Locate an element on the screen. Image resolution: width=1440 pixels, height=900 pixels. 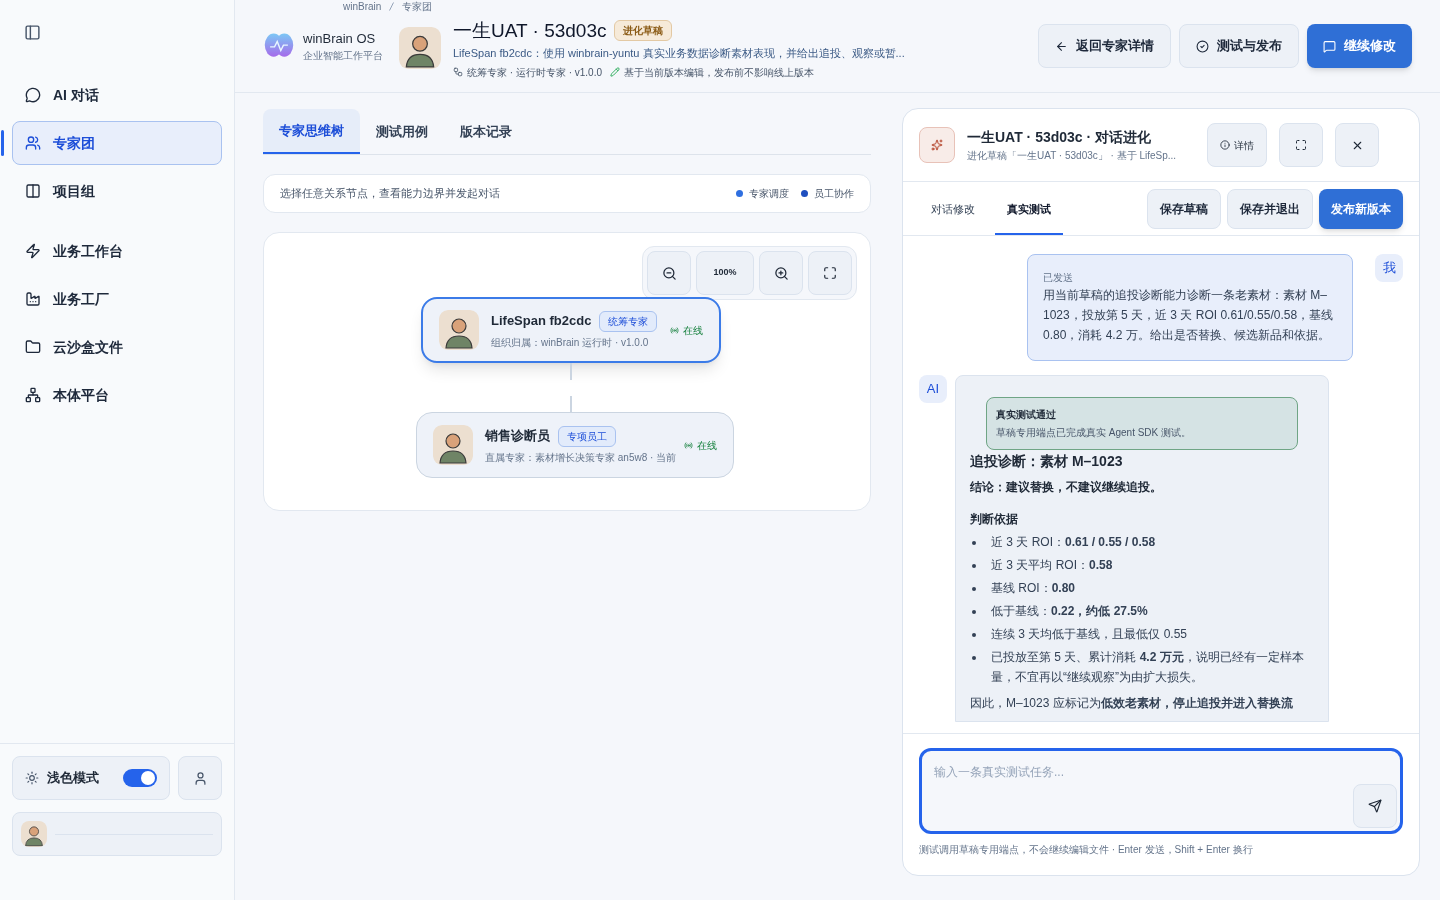
reply-heading: 追投诊断：素材 M–1023 is located at coordinates (1047, 461).